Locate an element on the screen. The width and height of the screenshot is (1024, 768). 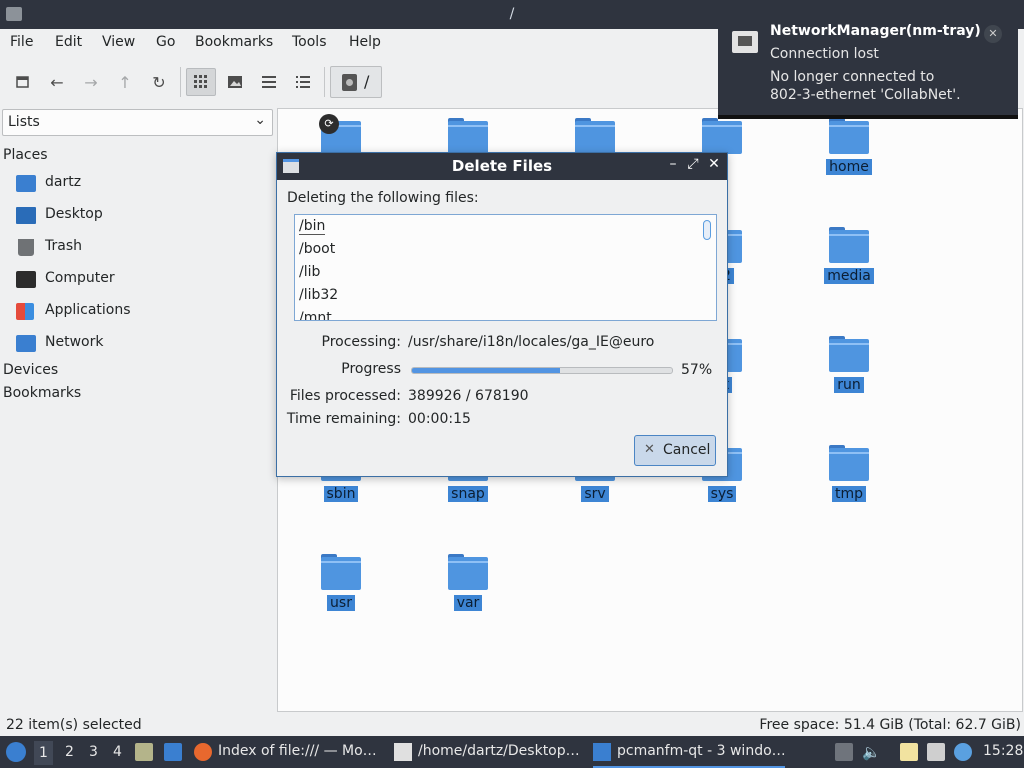
volume-icon: 🔈 is located at coordinates (871, 752).